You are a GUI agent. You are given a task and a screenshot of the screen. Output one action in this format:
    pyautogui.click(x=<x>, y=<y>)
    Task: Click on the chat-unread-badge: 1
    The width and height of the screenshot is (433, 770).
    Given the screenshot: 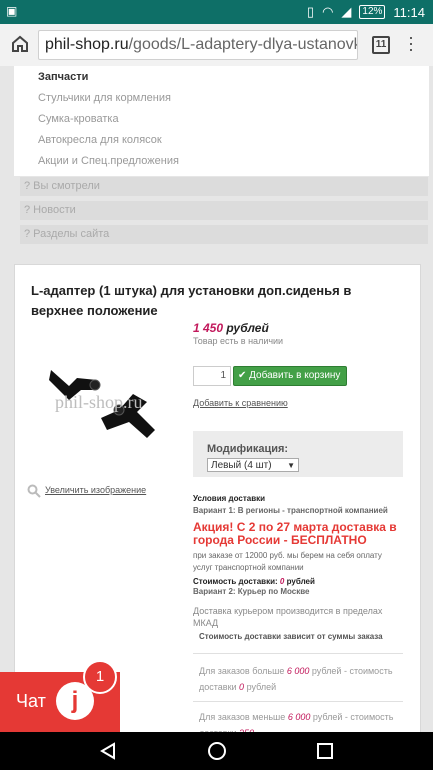 What is the action you would take?
    pyautogui.click(x=100, y=677)
    